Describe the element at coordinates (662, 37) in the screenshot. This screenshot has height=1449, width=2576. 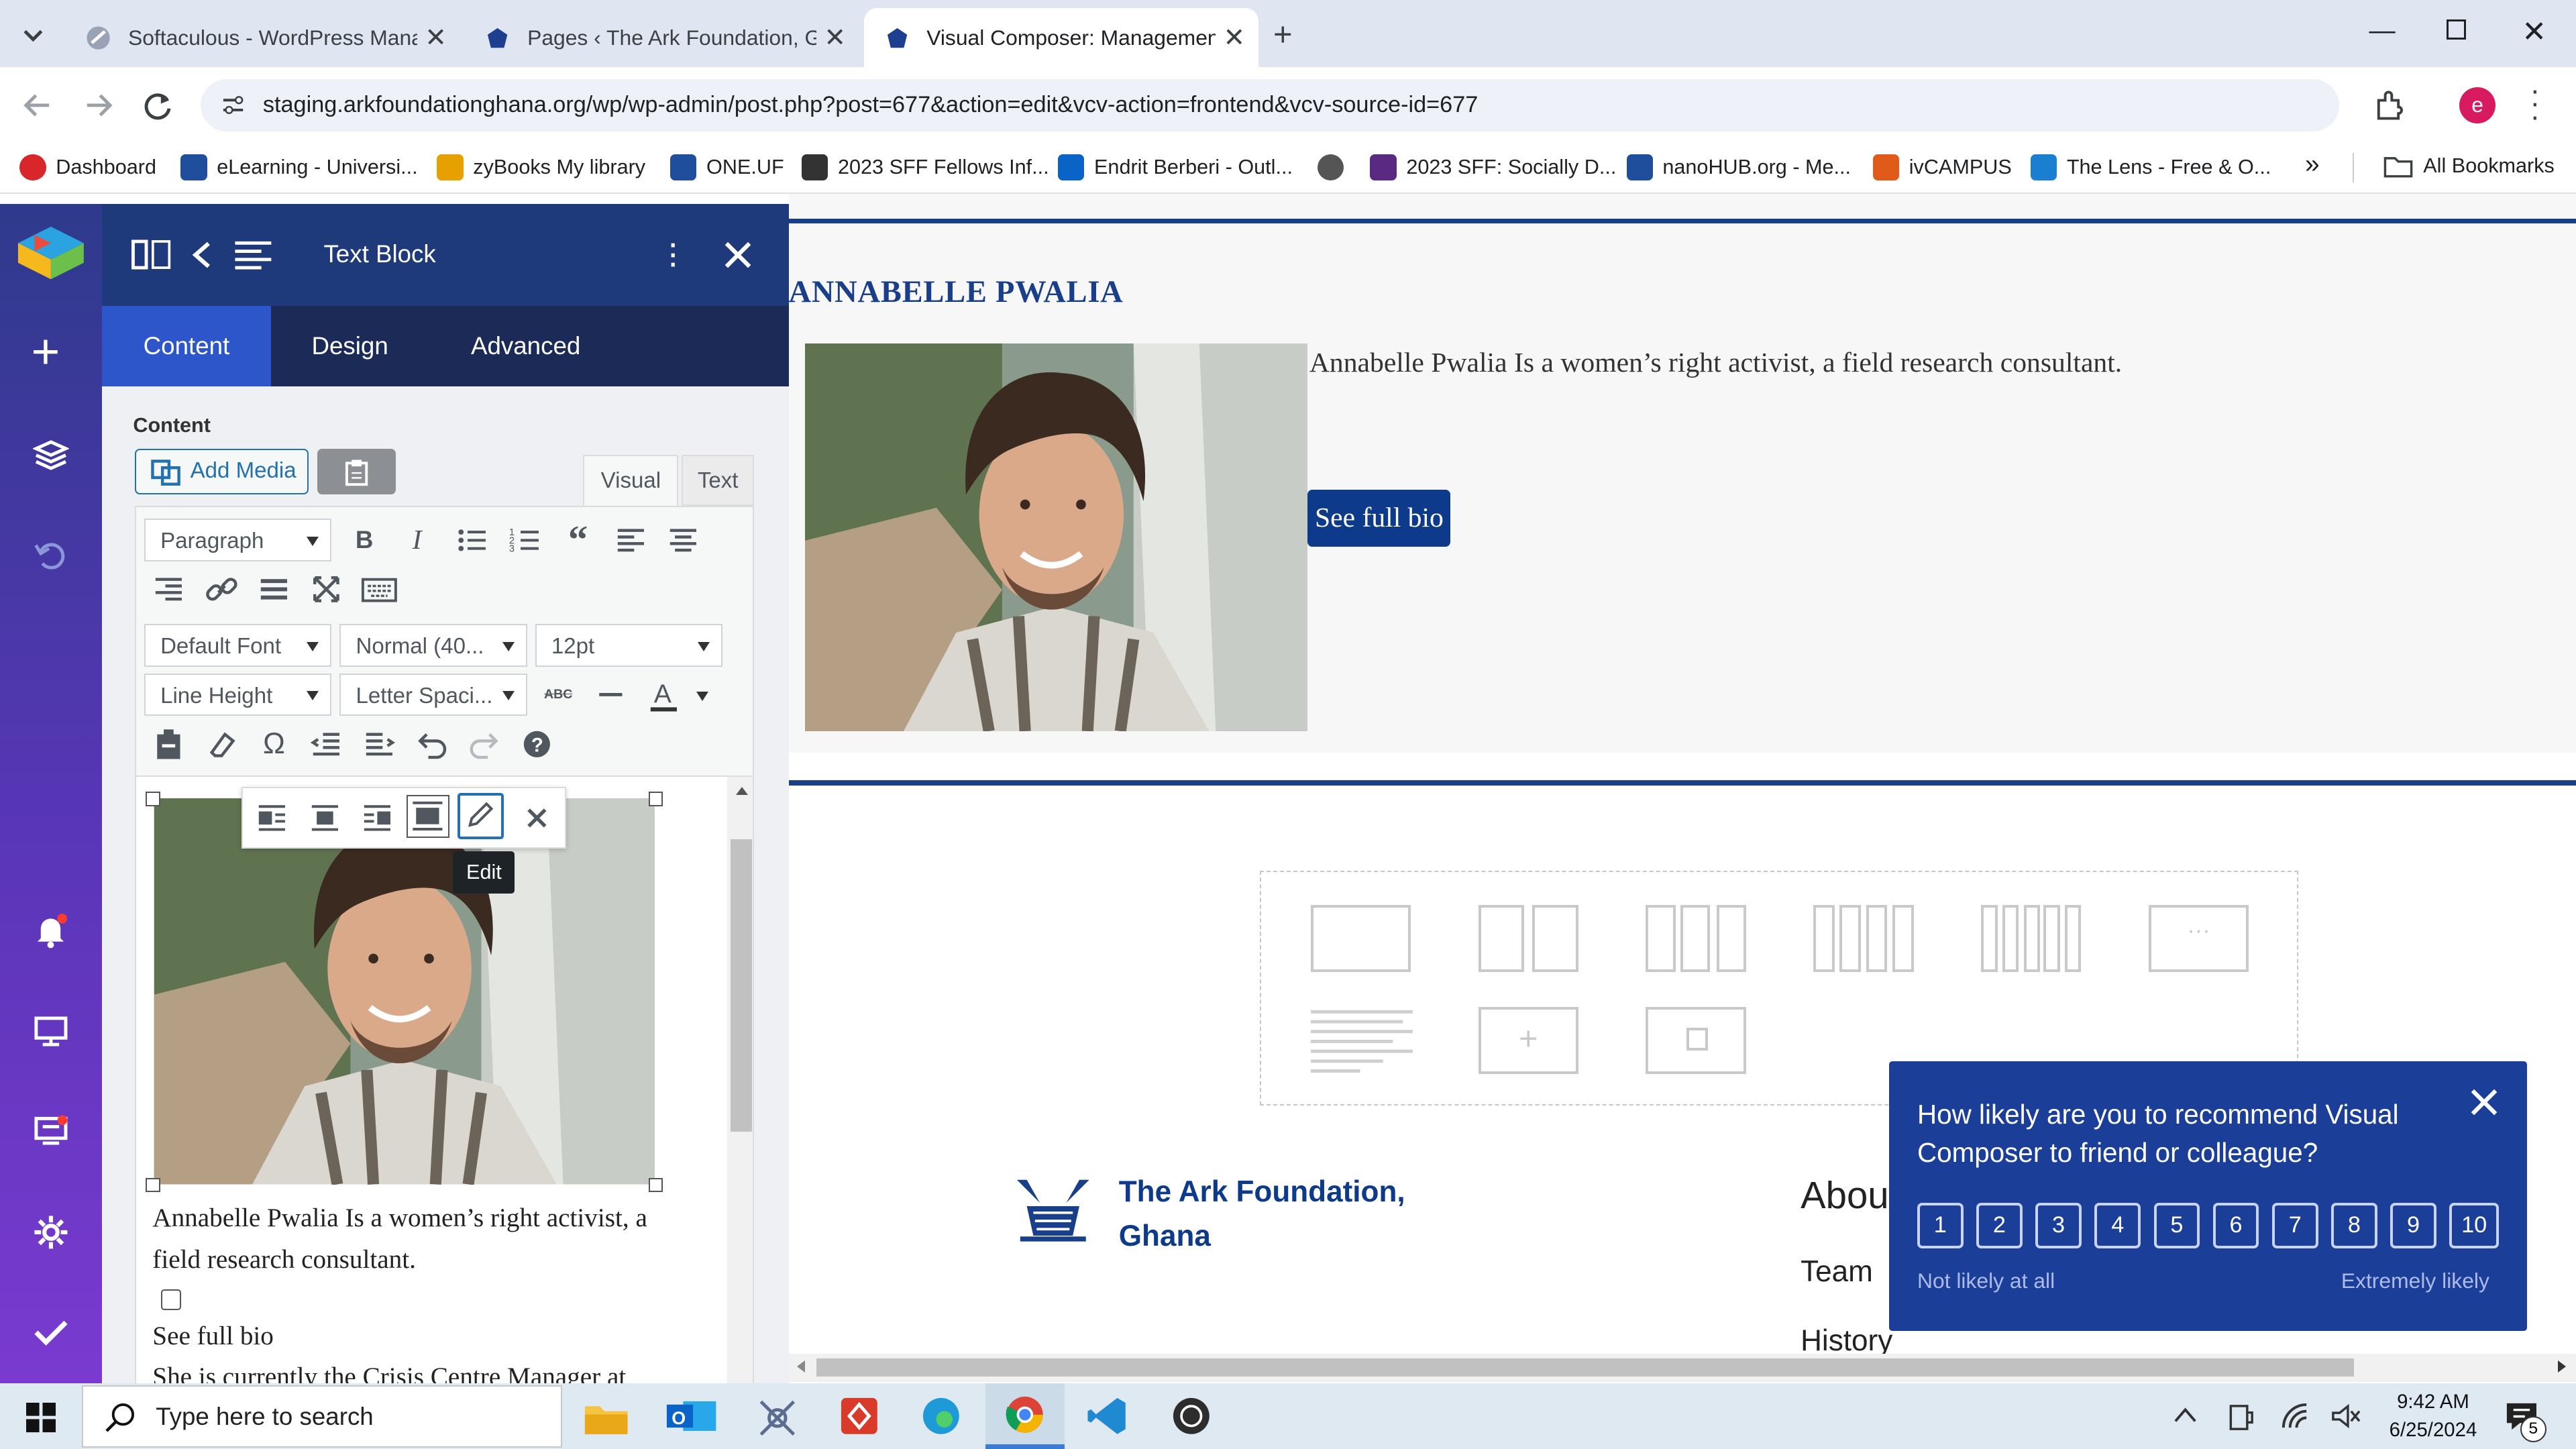
I see `tab-pages: Pages ‹ The Ark Foundation, Gh ✕` at that location.